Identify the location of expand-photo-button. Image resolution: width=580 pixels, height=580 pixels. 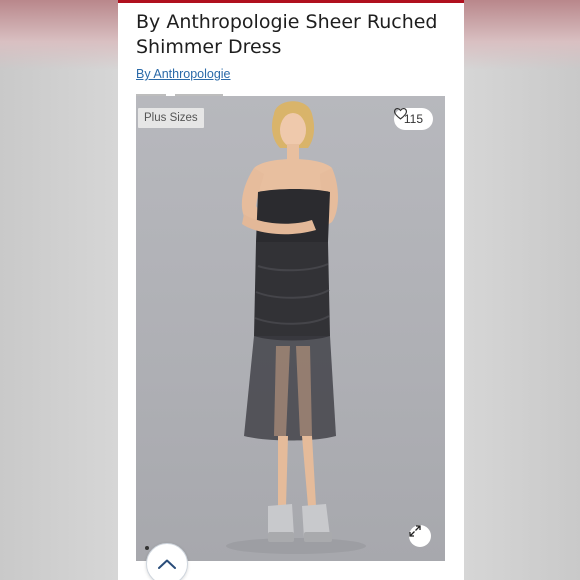
(420, 536).